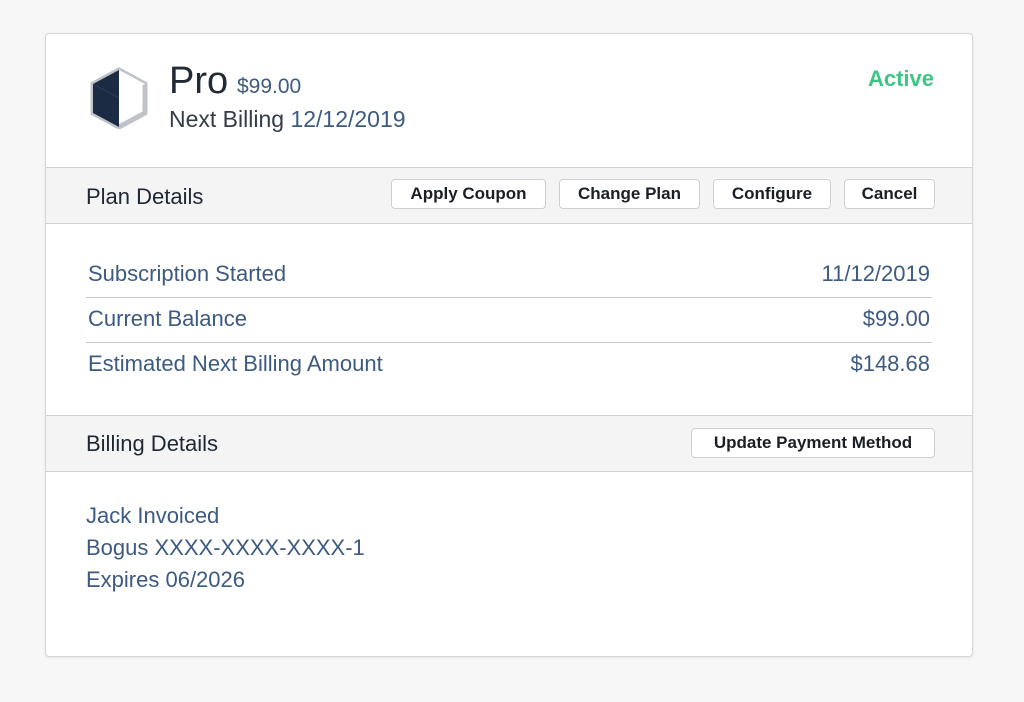  Describe the element at coordinates (153, 515) in the screenshot. I see `billing-name: Jack Invoiced` at that location.